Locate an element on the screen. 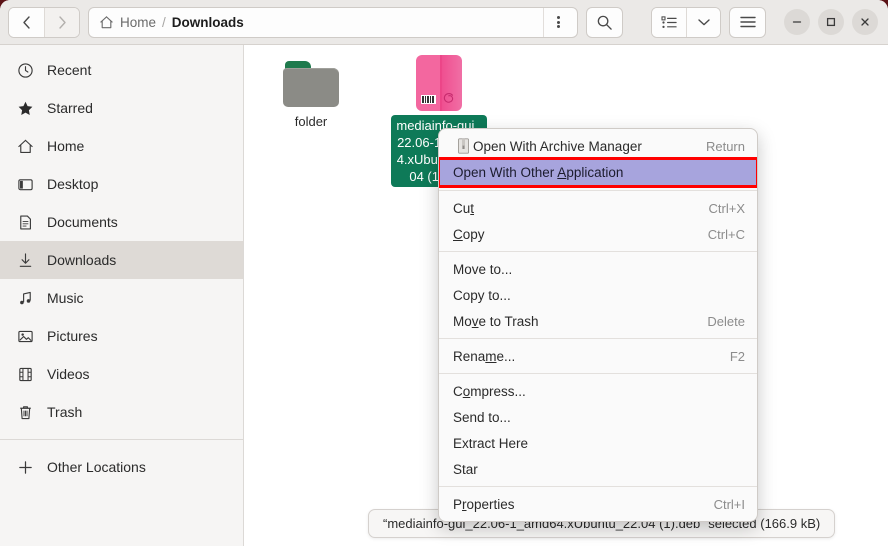 The width and height of the screenshot is (888, 546). document-icon is located at coordinates (25, 222).